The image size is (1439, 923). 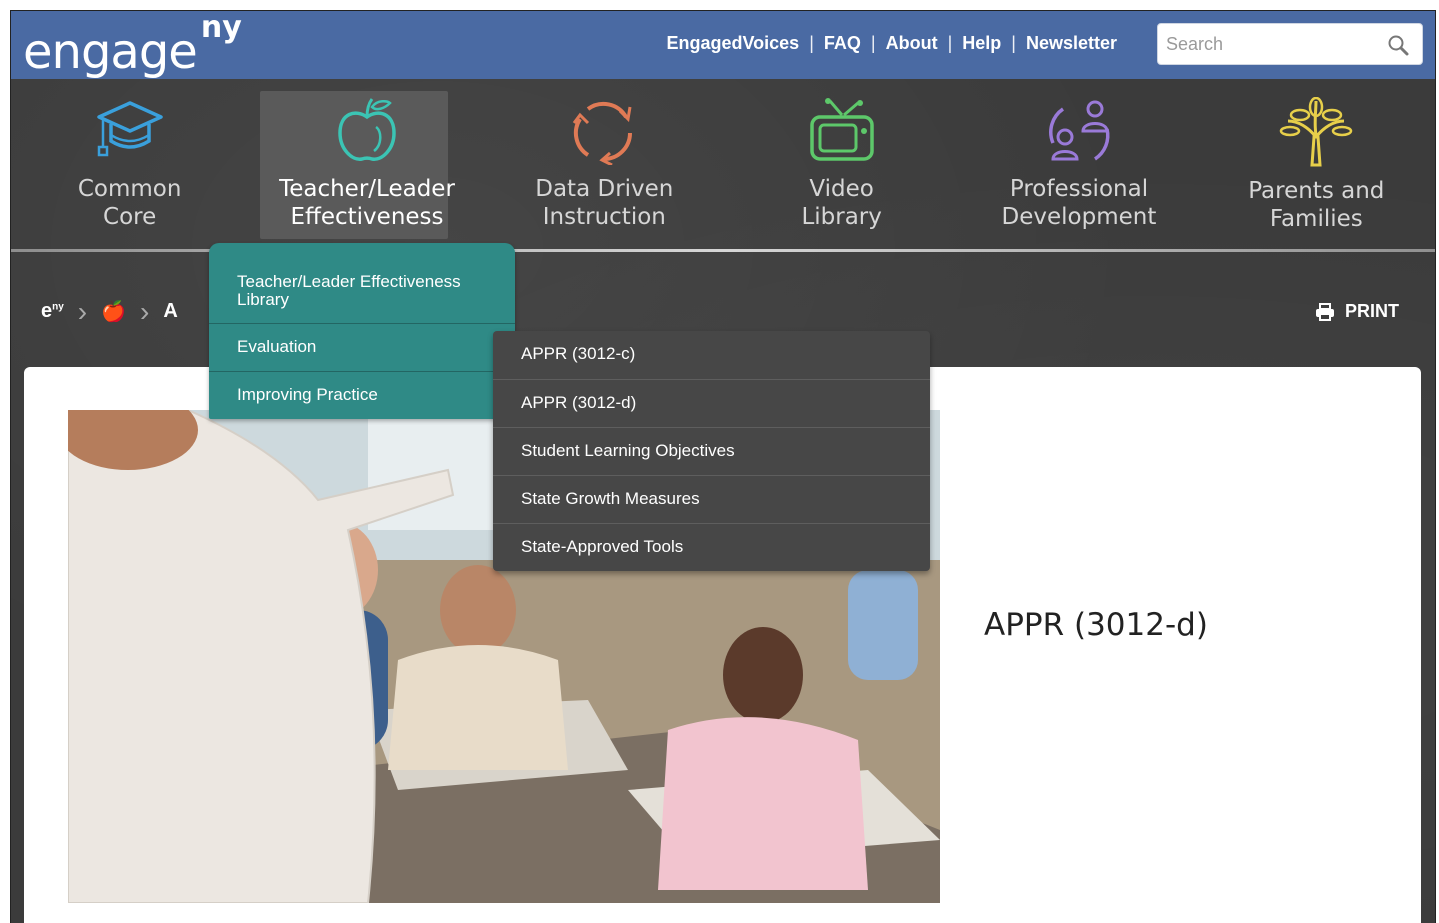 I want to click on search-icon, so click(x=1398, y=45).